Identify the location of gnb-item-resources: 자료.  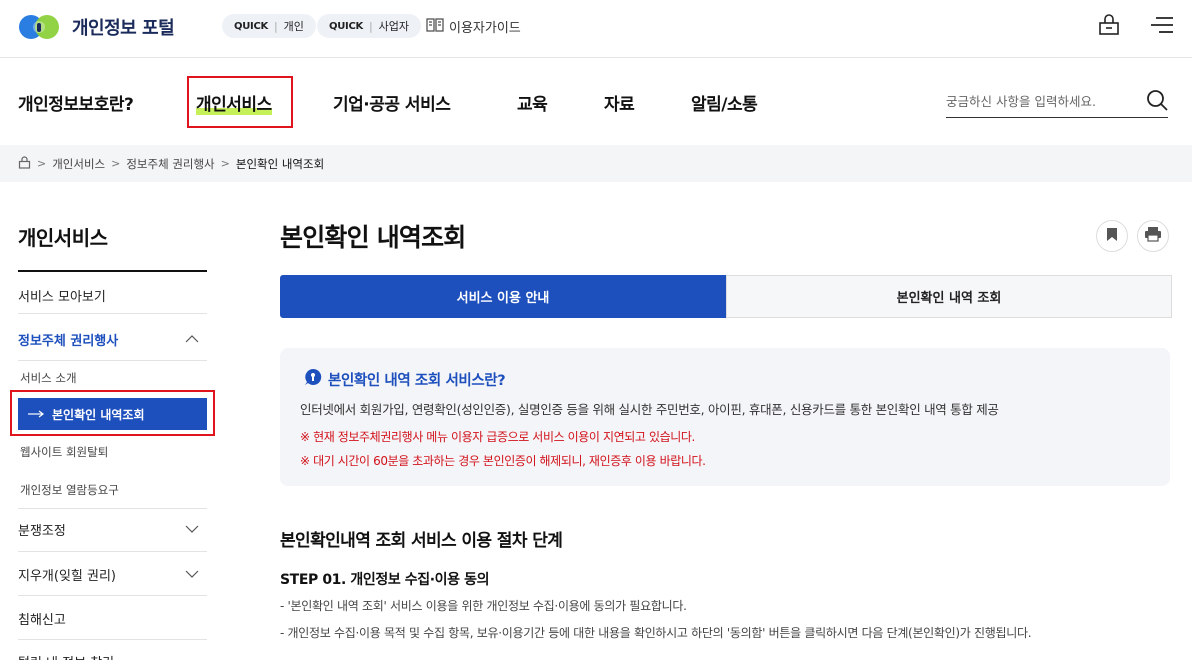
(619, 102).